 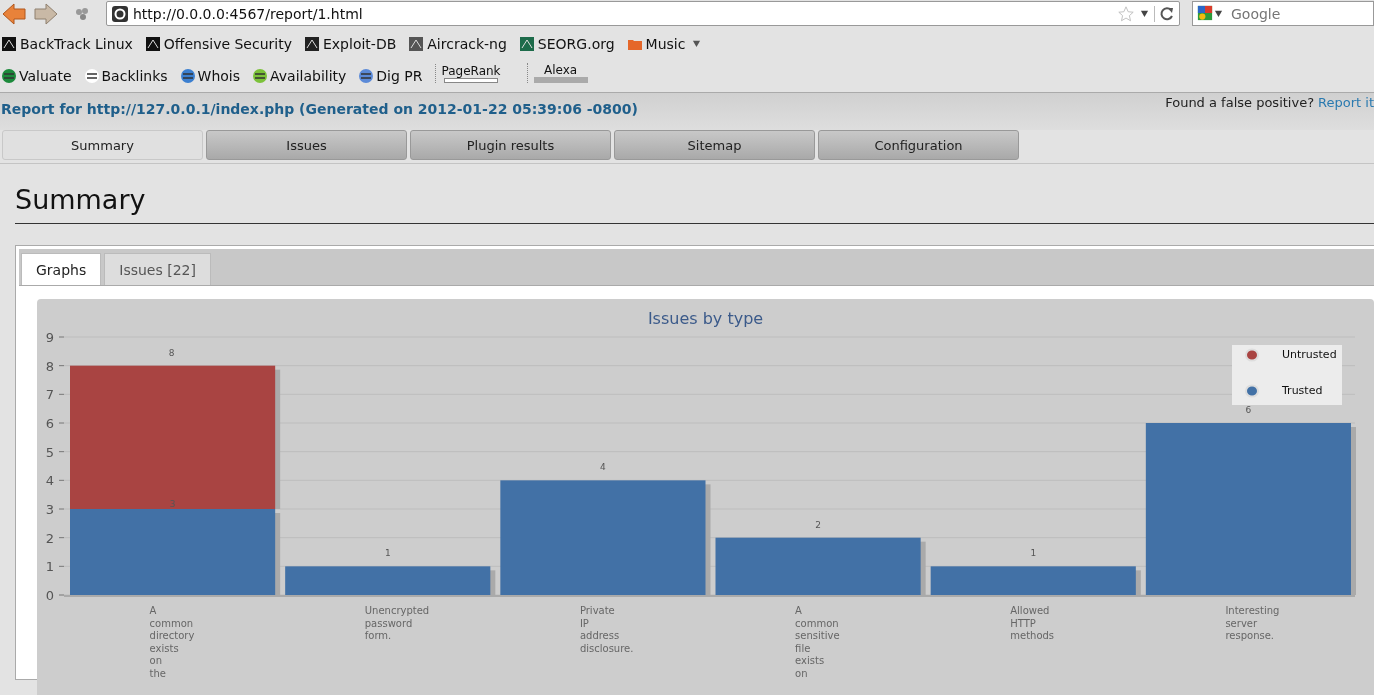 What do you see at coordinates (603, 467) in the screenshot?
I see `value-label: 4` at bounding box center [603, 467].